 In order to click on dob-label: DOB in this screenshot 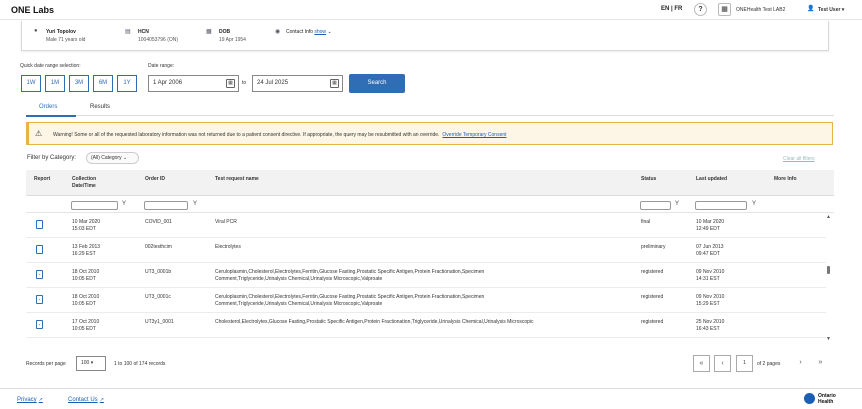, I will do `click(225, 32)`.